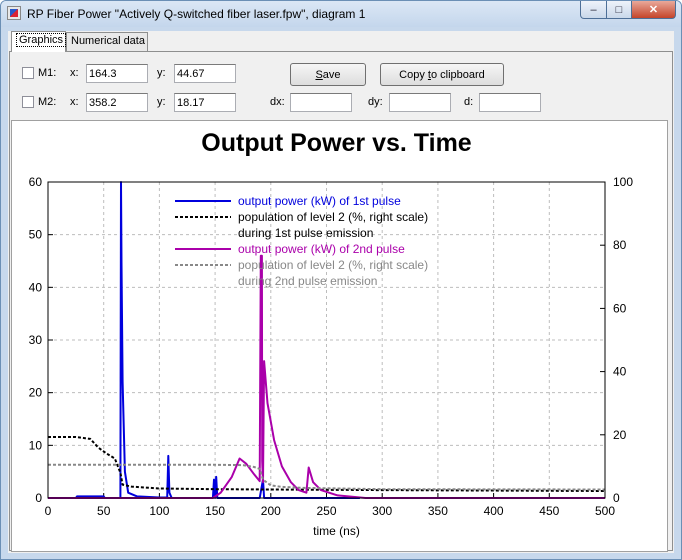 The height and width of the screenshot is (560, 682). What do you see at coordinates (326, 511) in the screenshot?
I see `x-tick-label: 250` at bounding box center [326, 511].